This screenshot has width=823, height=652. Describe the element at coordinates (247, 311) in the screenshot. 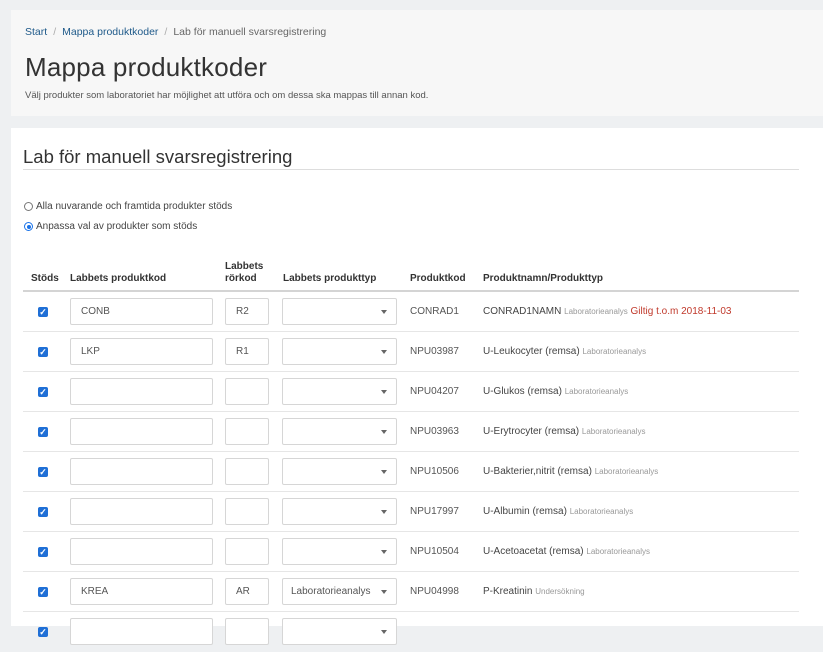

I see `tube-code-input: R2` at that location.